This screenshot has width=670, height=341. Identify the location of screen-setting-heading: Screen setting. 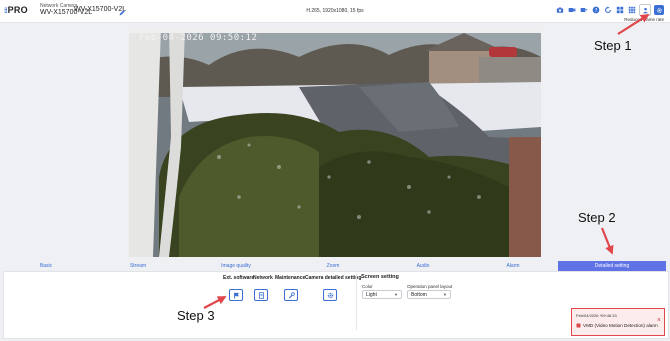
(380, 277).